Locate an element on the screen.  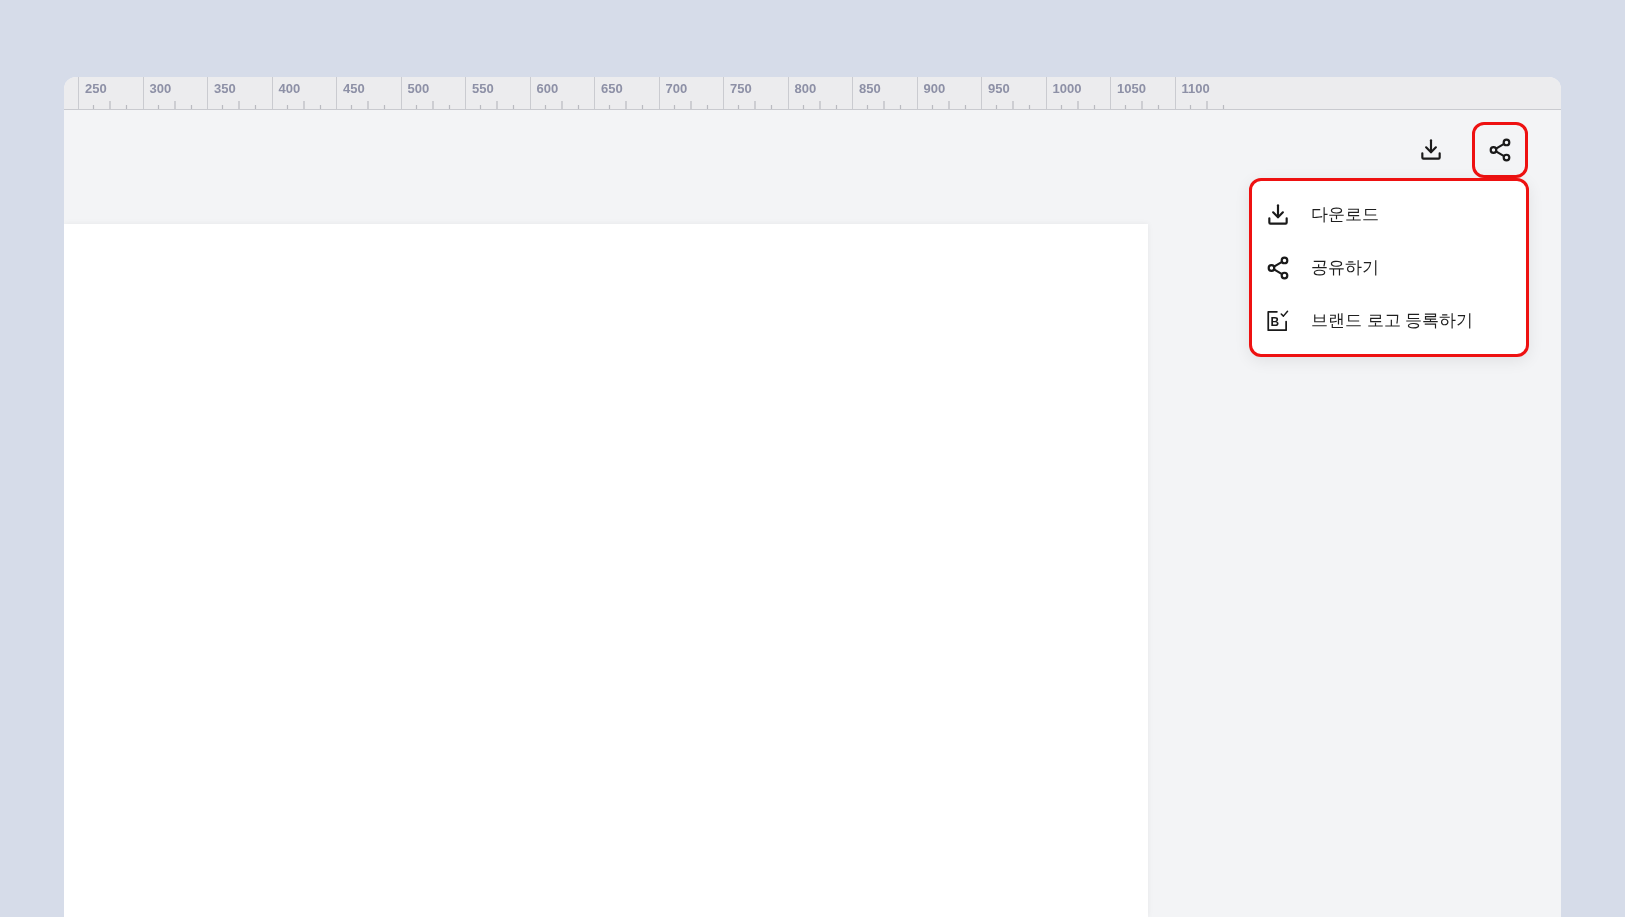
menu-item: B 브랜드 로고 등록하기 is located at coordinates (1389, 320).